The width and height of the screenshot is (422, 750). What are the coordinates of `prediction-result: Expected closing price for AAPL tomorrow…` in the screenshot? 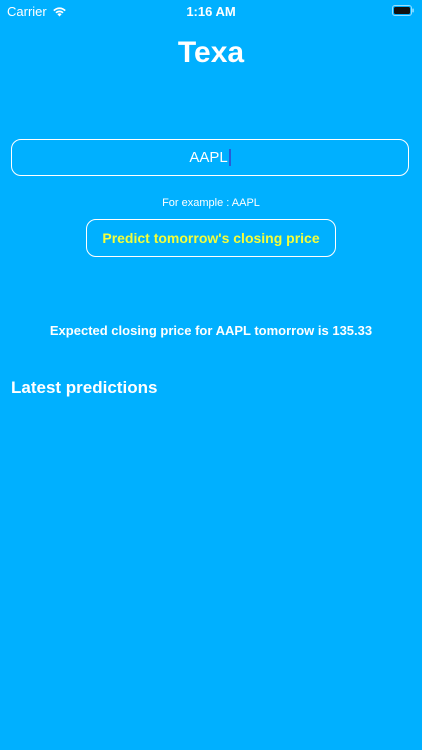 It's located at (211, 330).